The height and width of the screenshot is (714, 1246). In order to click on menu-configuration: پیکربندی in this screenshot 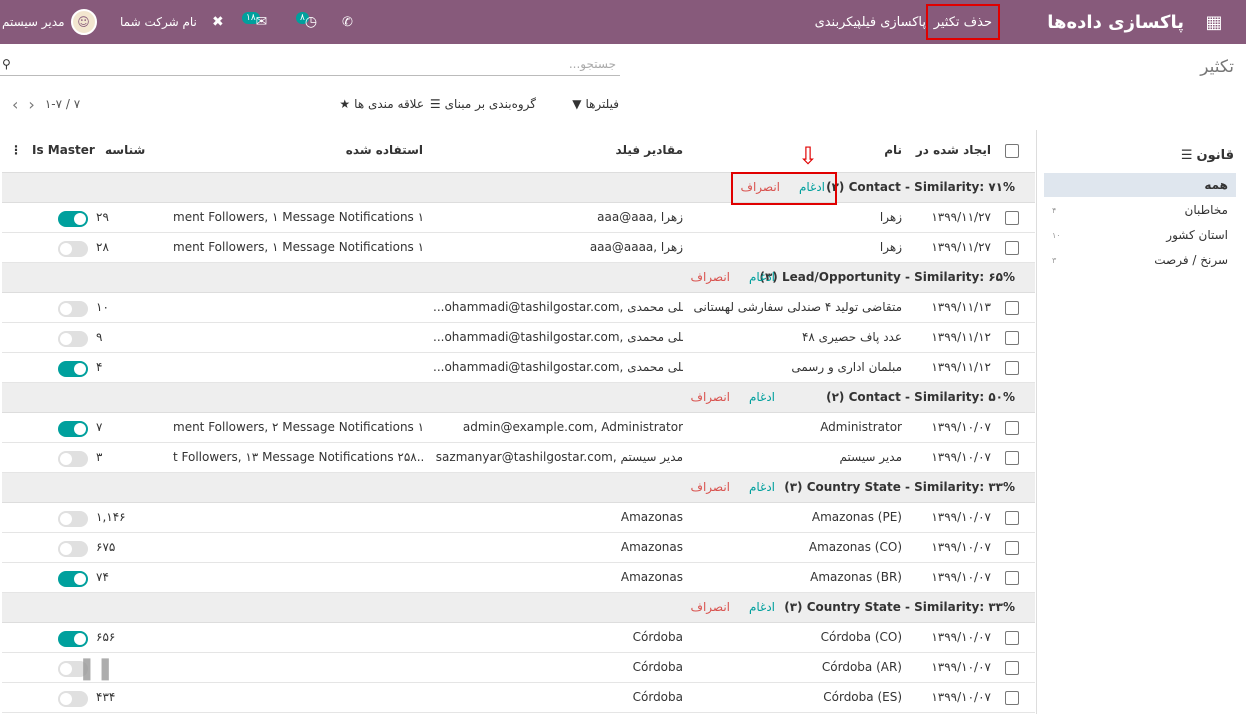, I will do `click(838, 22)`.